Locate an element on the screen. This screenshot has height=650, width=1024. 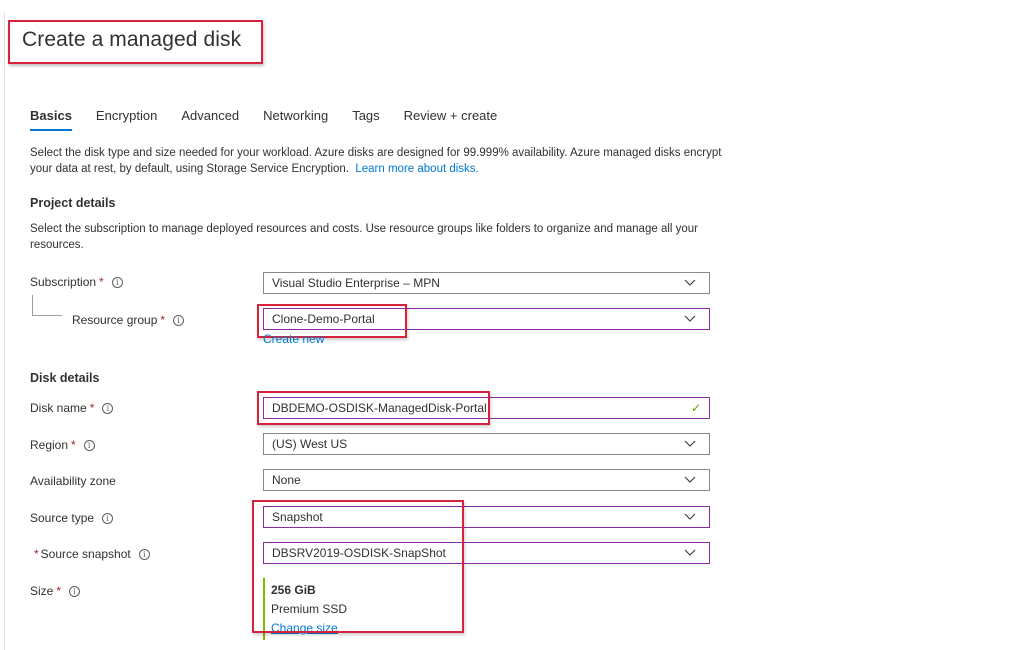
checkmark-icon: ✓ is located at coordinates (695, 408).